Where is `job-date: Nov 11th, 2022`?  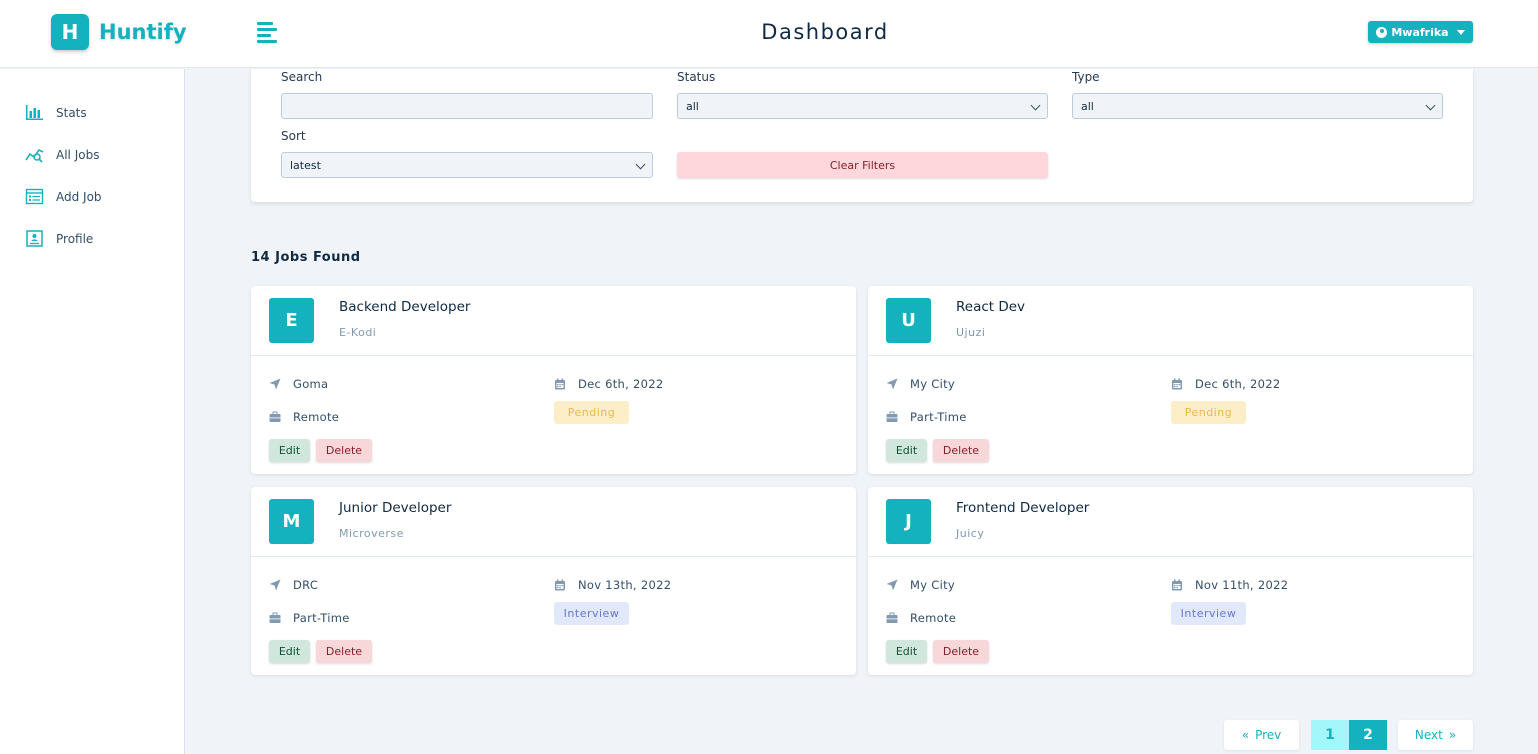
job-date: Nov 11th, 2022 is located at coordinates (1229, 585).